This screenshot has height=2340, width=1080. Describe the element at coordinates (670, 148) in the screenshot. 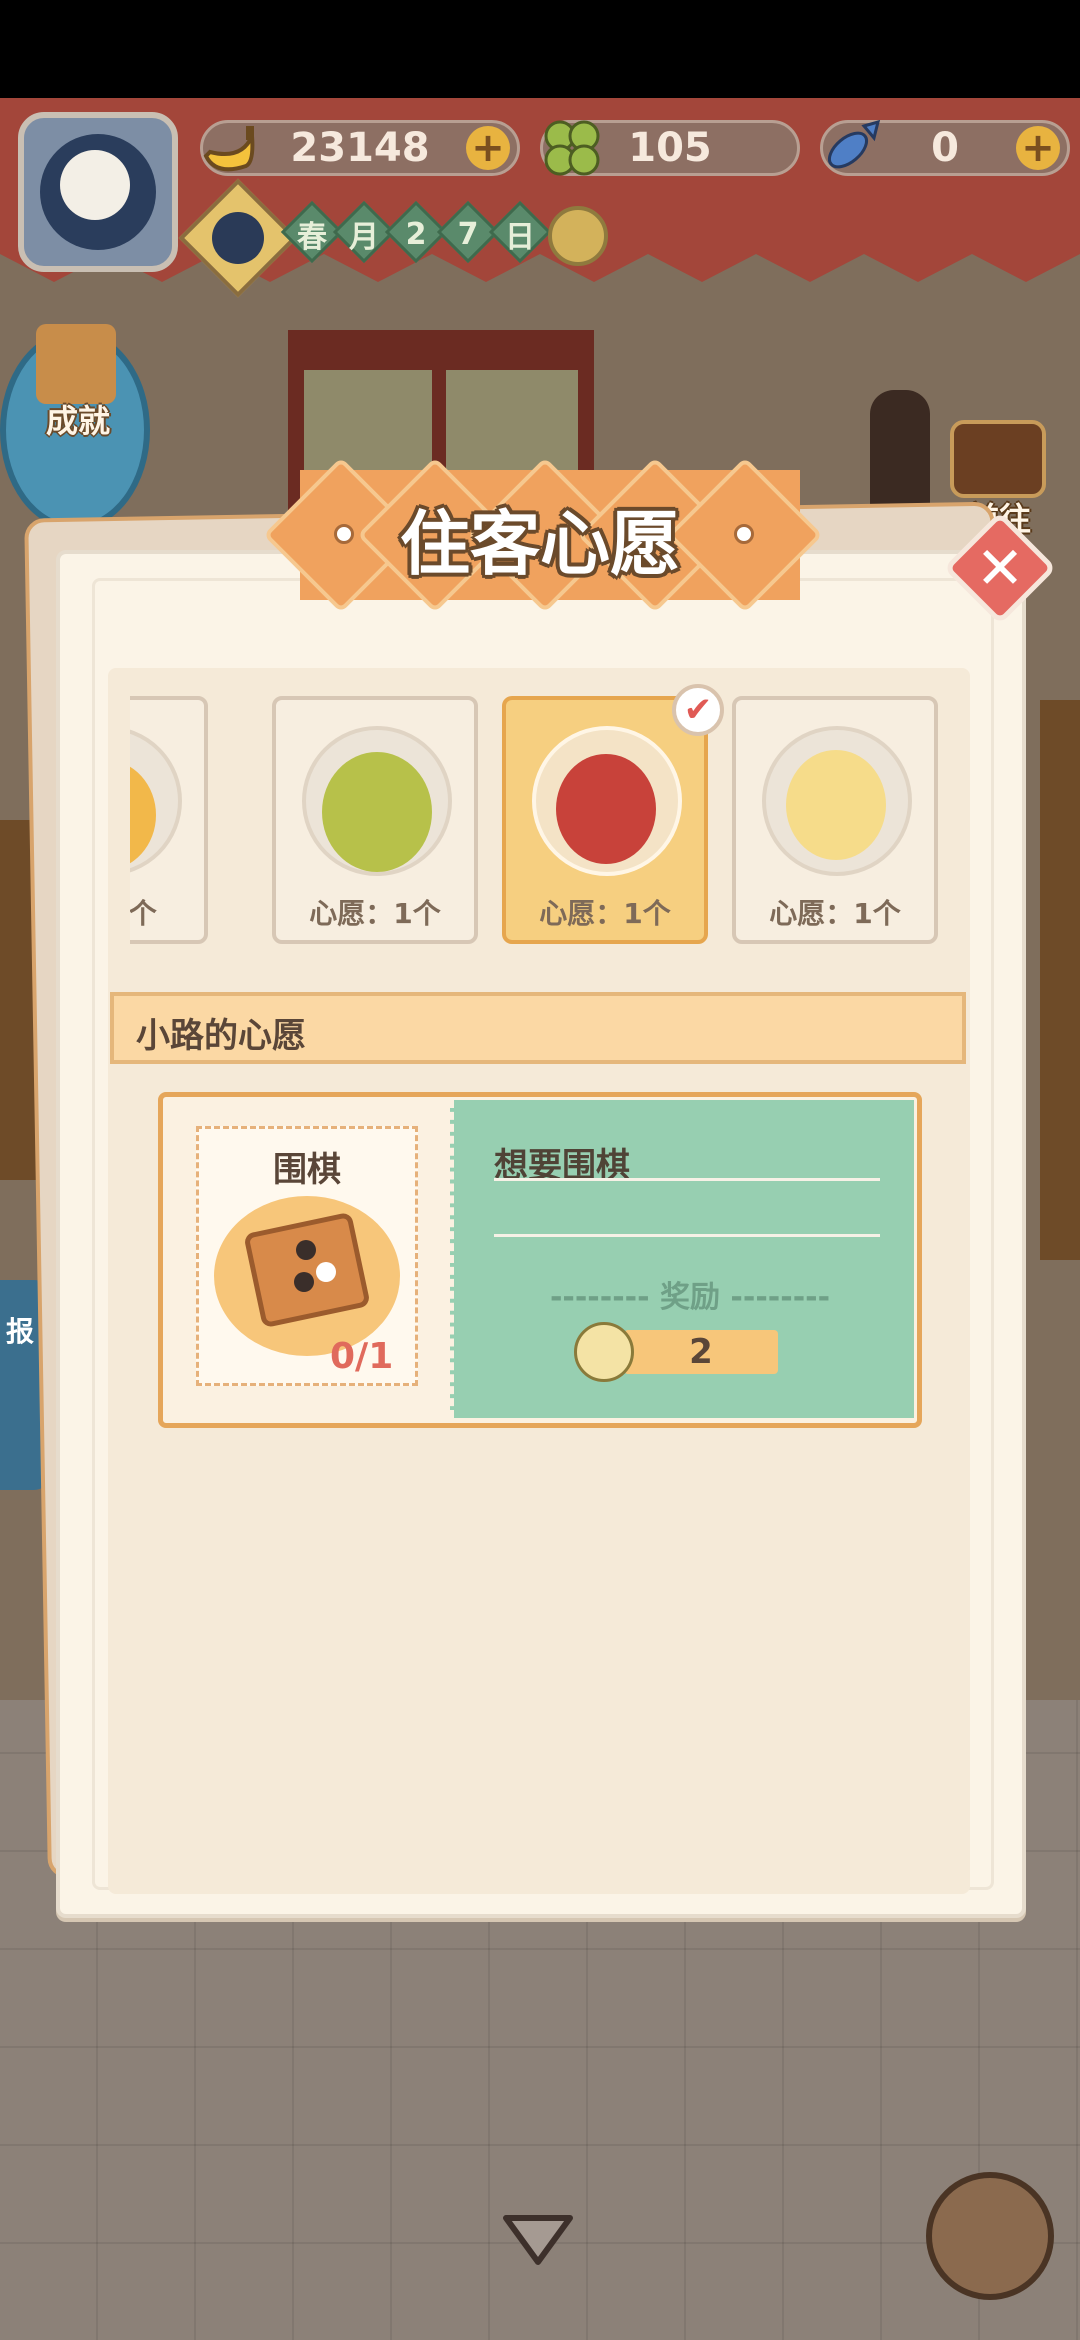

I see `clover-value: 105` at that location.